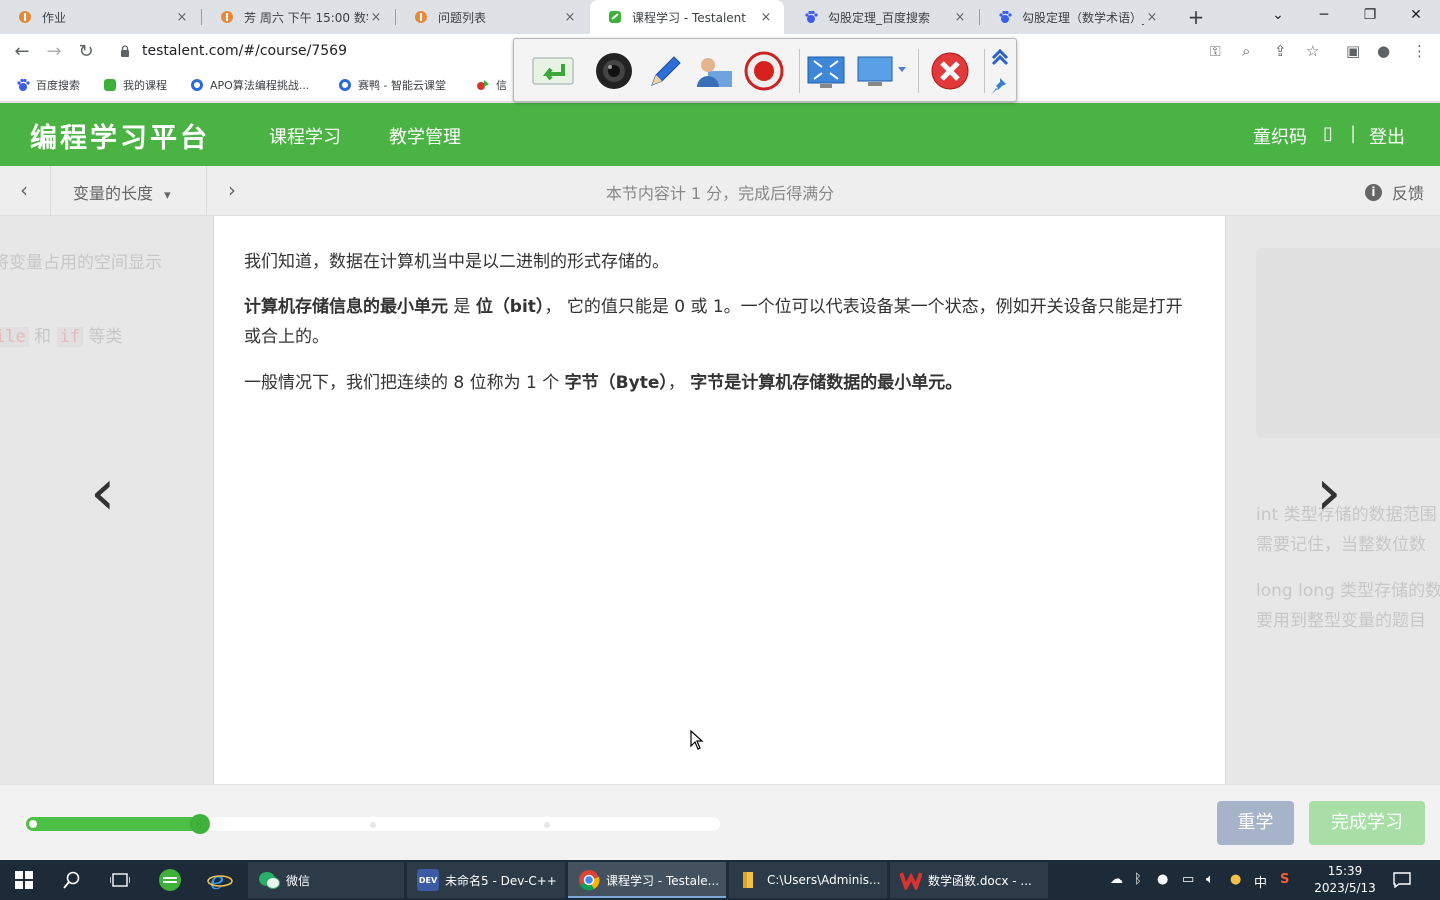  What do you see at coordinates (1367, 823) in the screenshot?
I see `complete-learning-button: 完成学习` at bounding box center [1367, 823].